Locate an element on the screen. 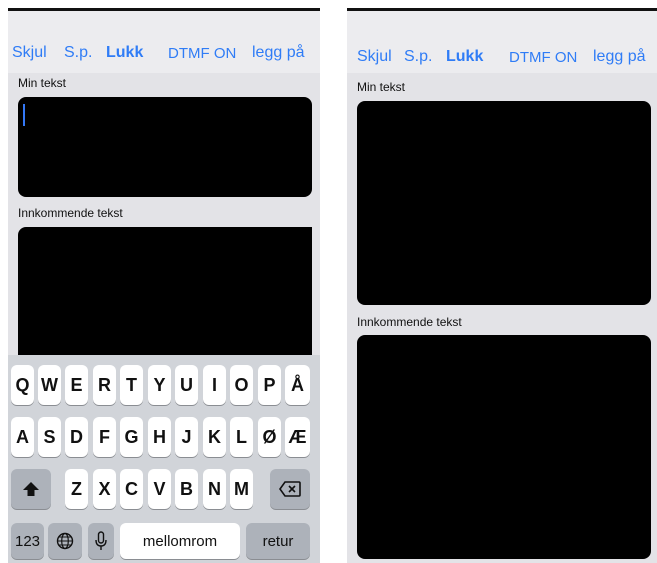 This screenshot has width=657, height=563. key-f: F is located at coordinates (104, 437).